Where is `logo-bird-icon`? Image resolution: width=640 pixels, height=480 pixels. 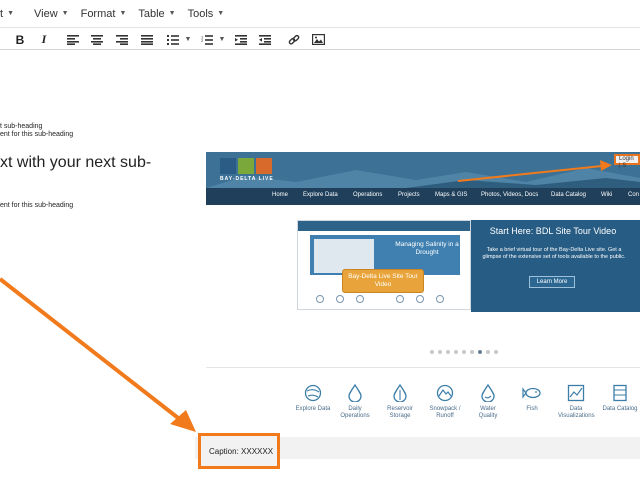 logo-bird-icon is located at coordinates (228, 166).